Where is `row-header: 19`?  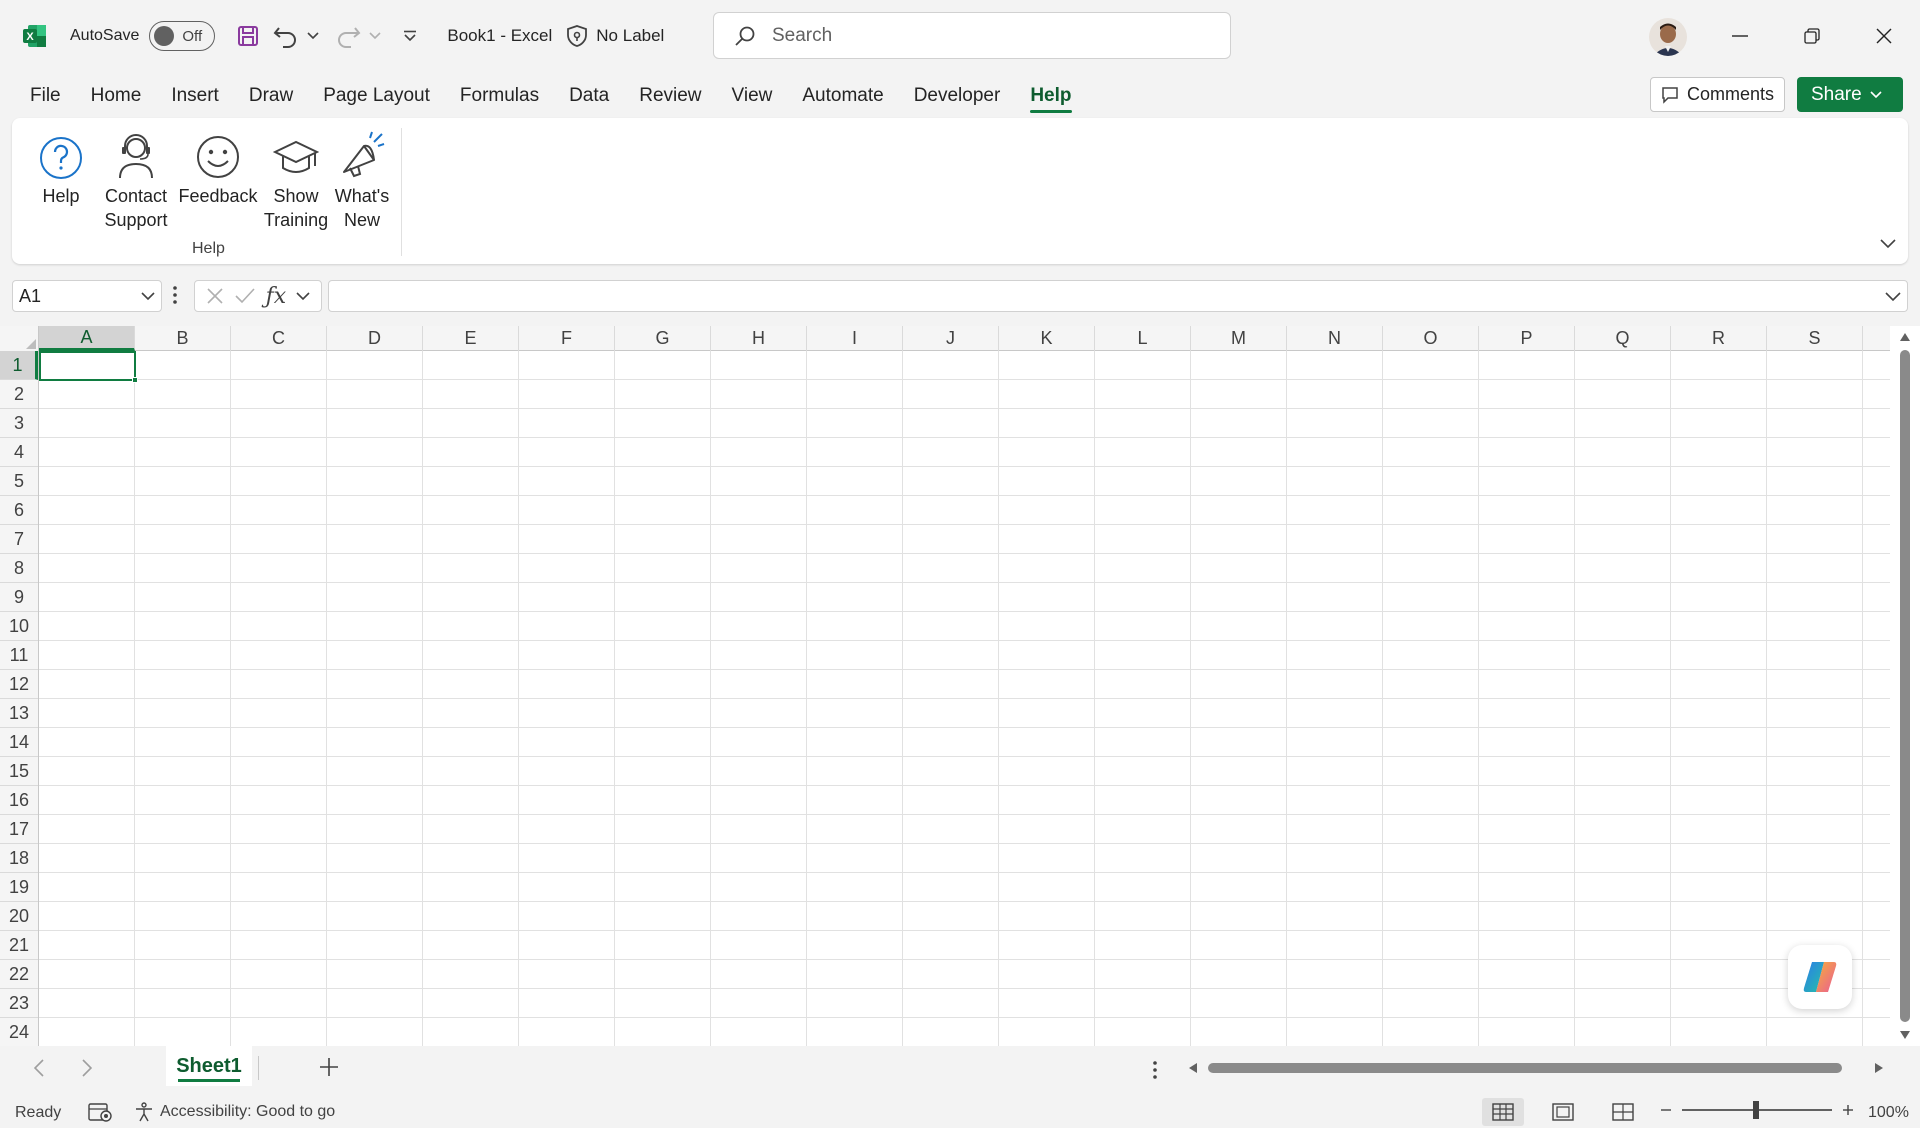
row-header: 19 is located at coordinates (19, 887).